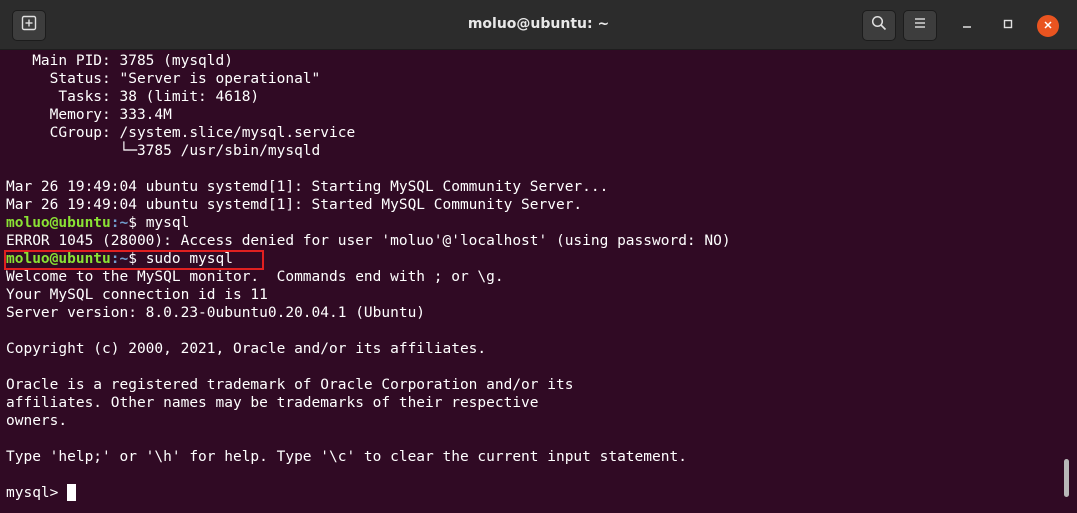 The image size is (1077, 513). Describe the element at coordinates (163, 151) in the screenshot. I see `output-line: └─3785 /usr/sbin/mysqld` at that location.